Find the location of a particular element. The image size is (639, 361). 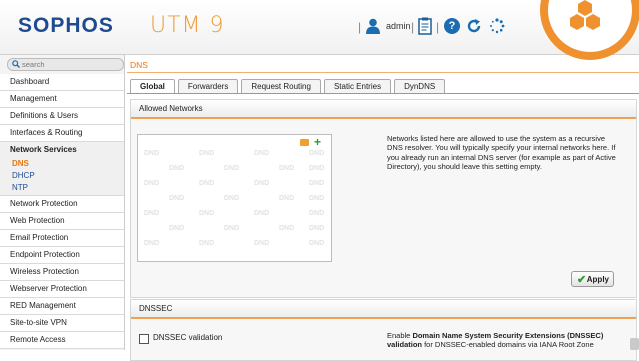

help-icon: ? is located at coordinates (452, 26).